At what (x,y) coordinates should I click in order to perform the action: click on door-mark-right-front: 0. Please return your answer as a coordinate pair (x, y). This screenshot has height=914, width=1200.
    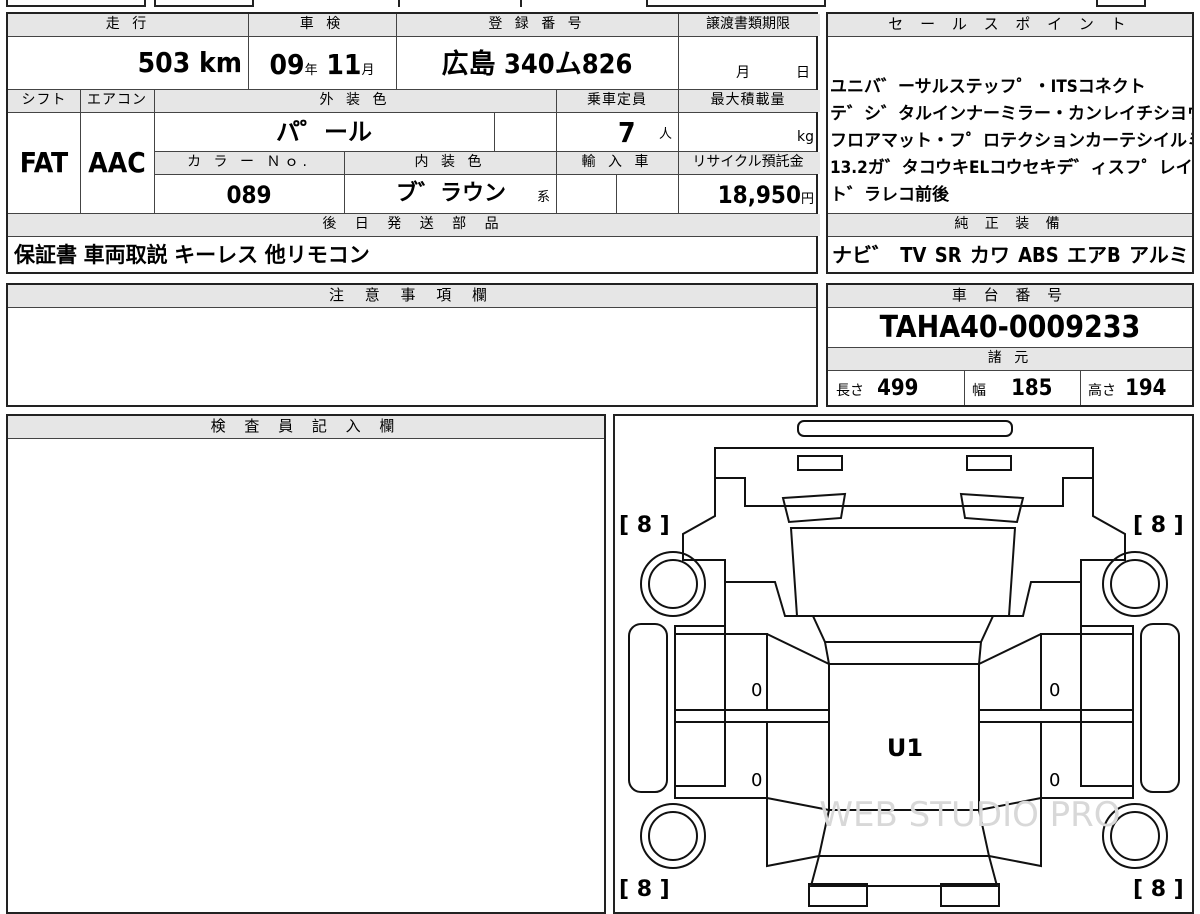
    Looking at the image, I should click on (1054, 690).